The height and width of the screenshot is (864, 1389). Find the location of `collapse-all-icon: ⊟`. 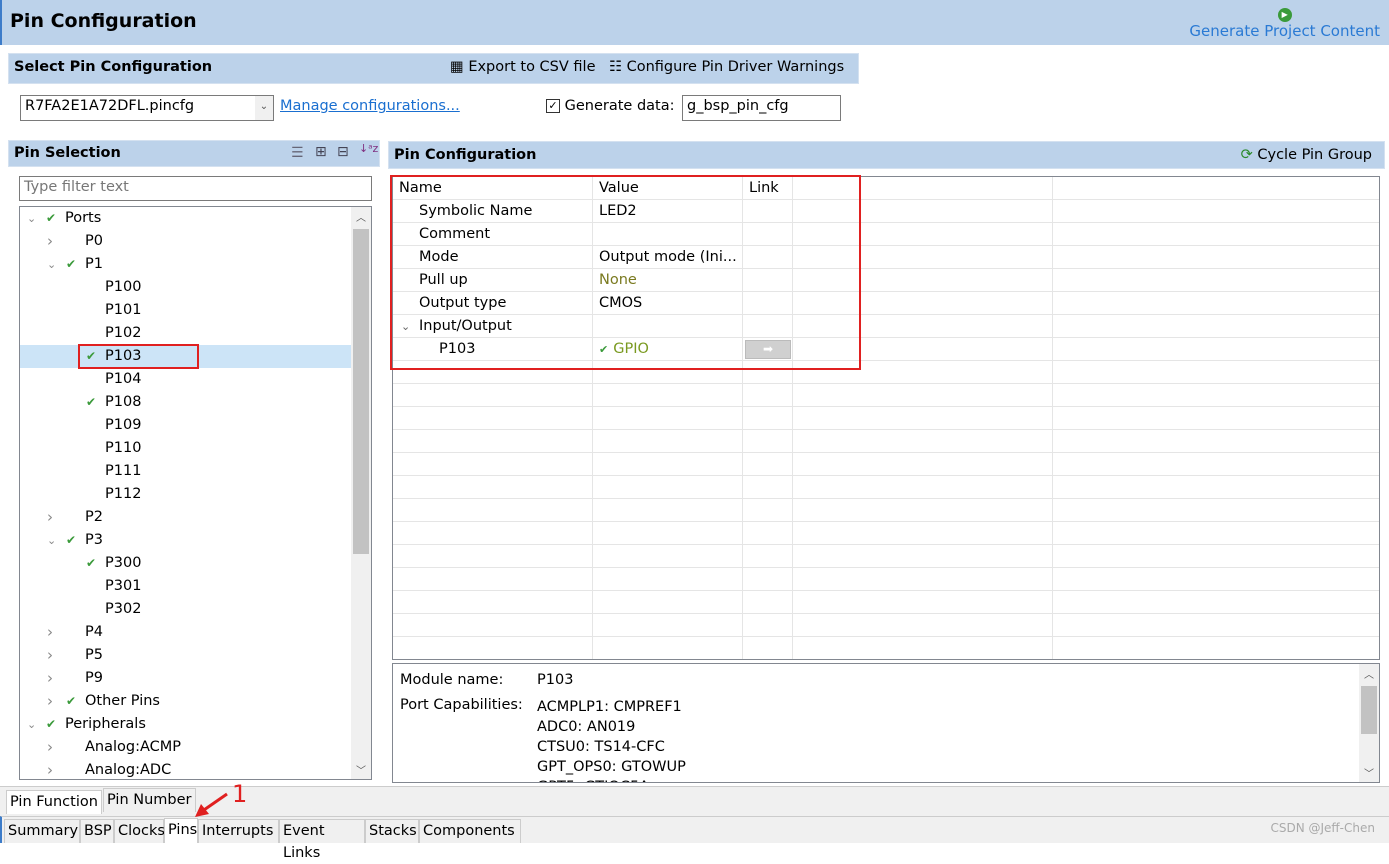

collapse-all-icon: ⊟ is located at coordinates (343, 152).